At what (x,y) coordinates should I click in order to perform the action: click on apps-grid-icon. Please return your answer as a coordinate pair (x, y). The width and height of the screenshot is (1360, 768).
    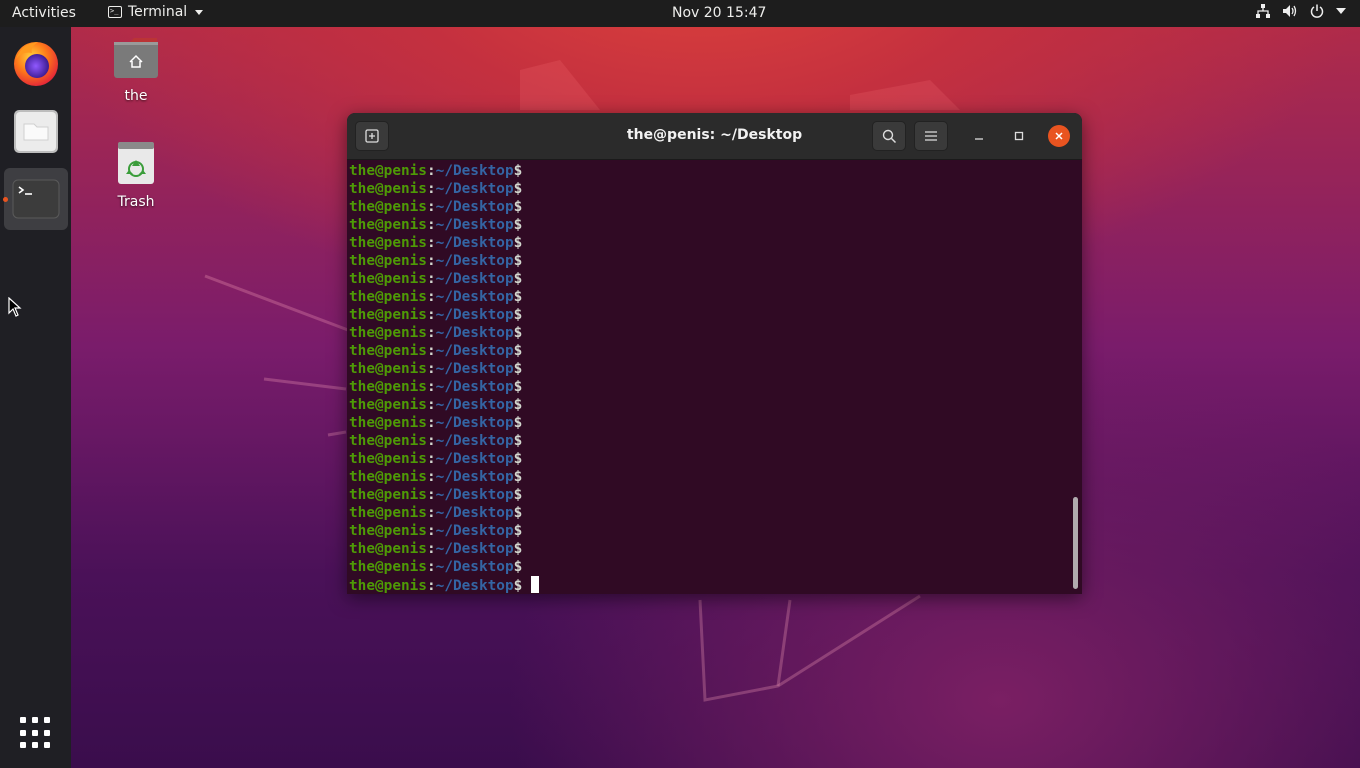
    Looking at the image, I should click on (36, 733).